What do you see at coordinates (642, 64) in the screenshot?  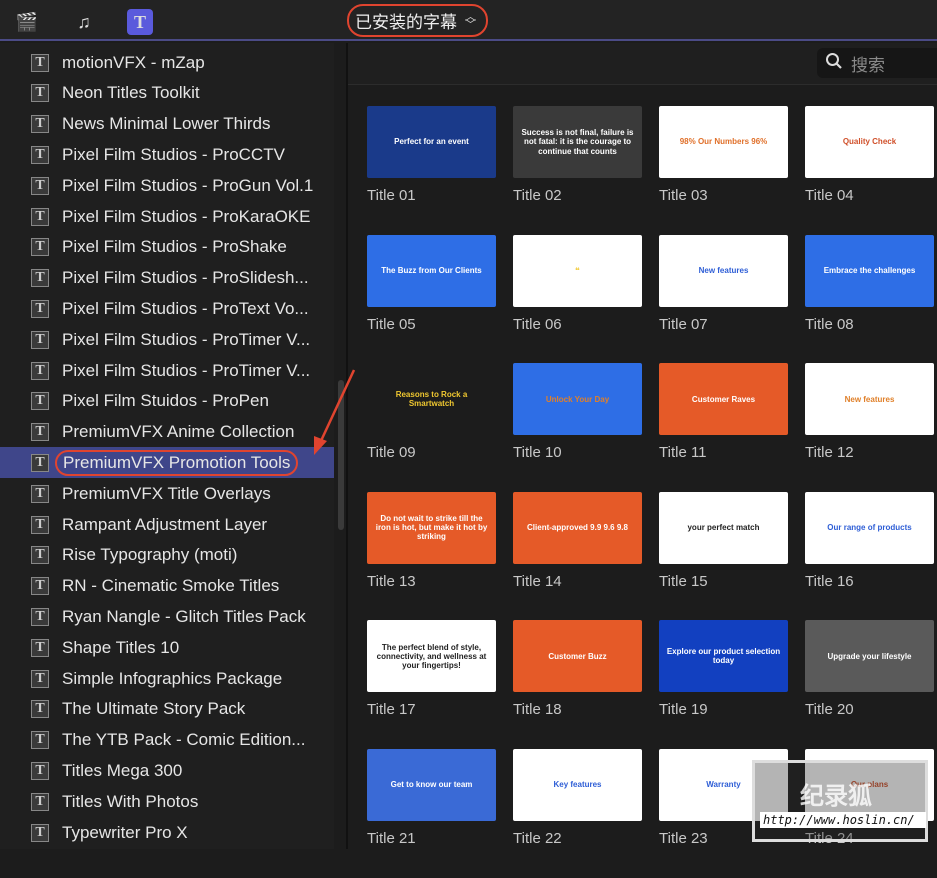 I see `browser-header: 搜索` at bounding box center [642, 64].